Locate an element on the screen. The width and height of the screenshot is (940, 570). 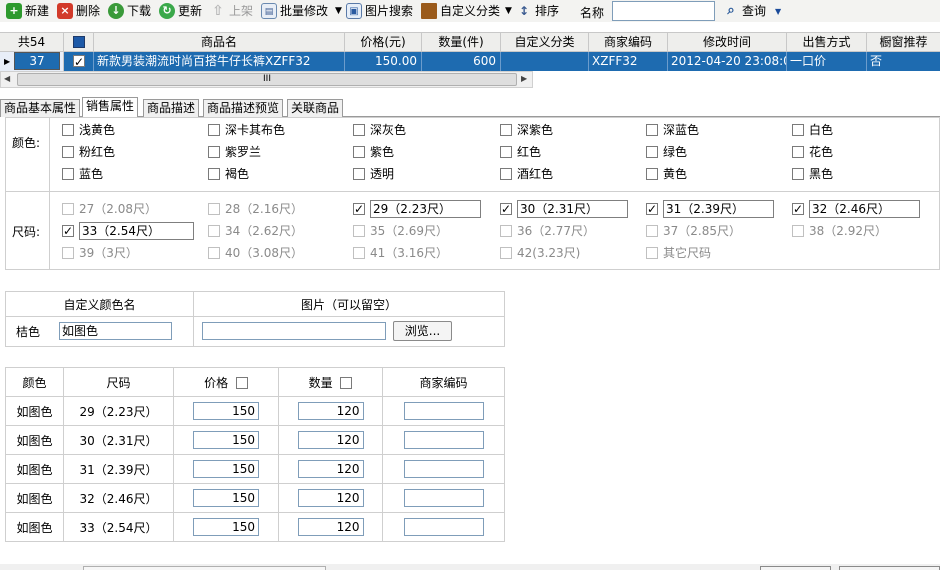
window-recommend-cell: 否 is located at coordinates (876, 61).